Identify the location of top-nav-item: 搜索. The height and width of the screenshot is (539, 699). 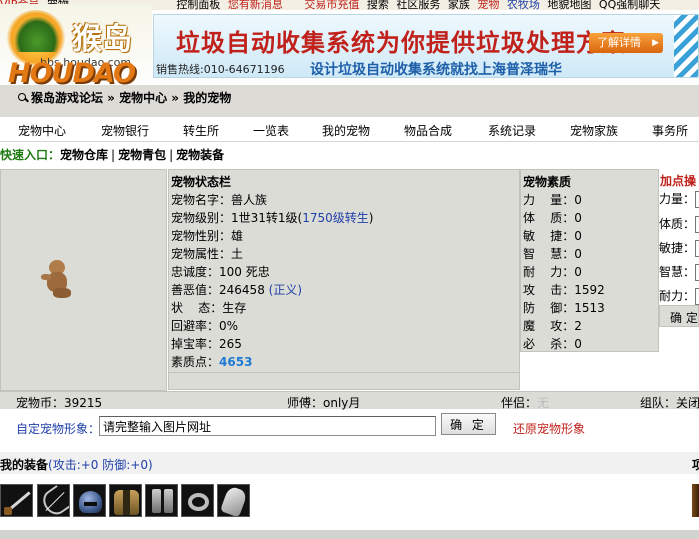
(378, 5).